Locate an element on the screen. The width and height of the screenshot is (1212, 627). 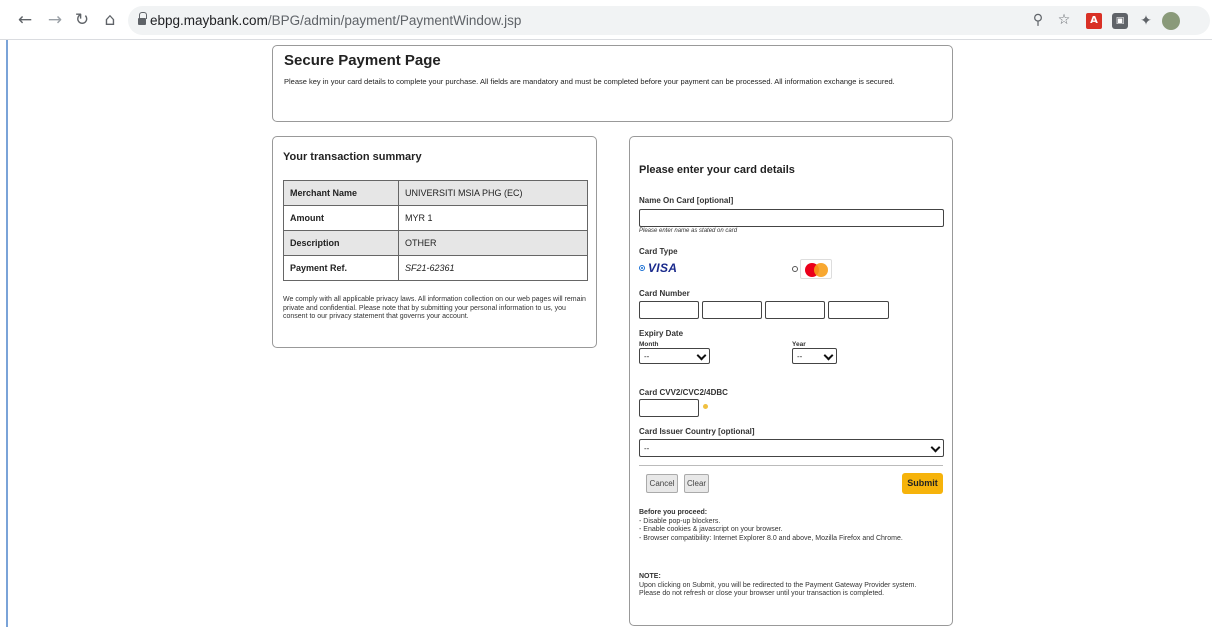
url-path: /BPG/admin/payment/PaymentWindow.jsp is located at coordinates (394, 20).